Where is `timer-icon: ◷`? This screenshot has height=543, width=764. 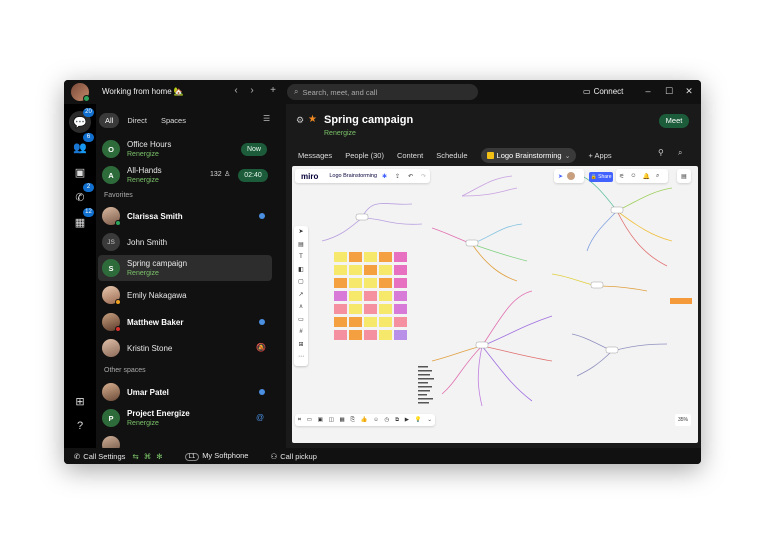
timer-icon: ◷ is located at coordinates (387, 420).